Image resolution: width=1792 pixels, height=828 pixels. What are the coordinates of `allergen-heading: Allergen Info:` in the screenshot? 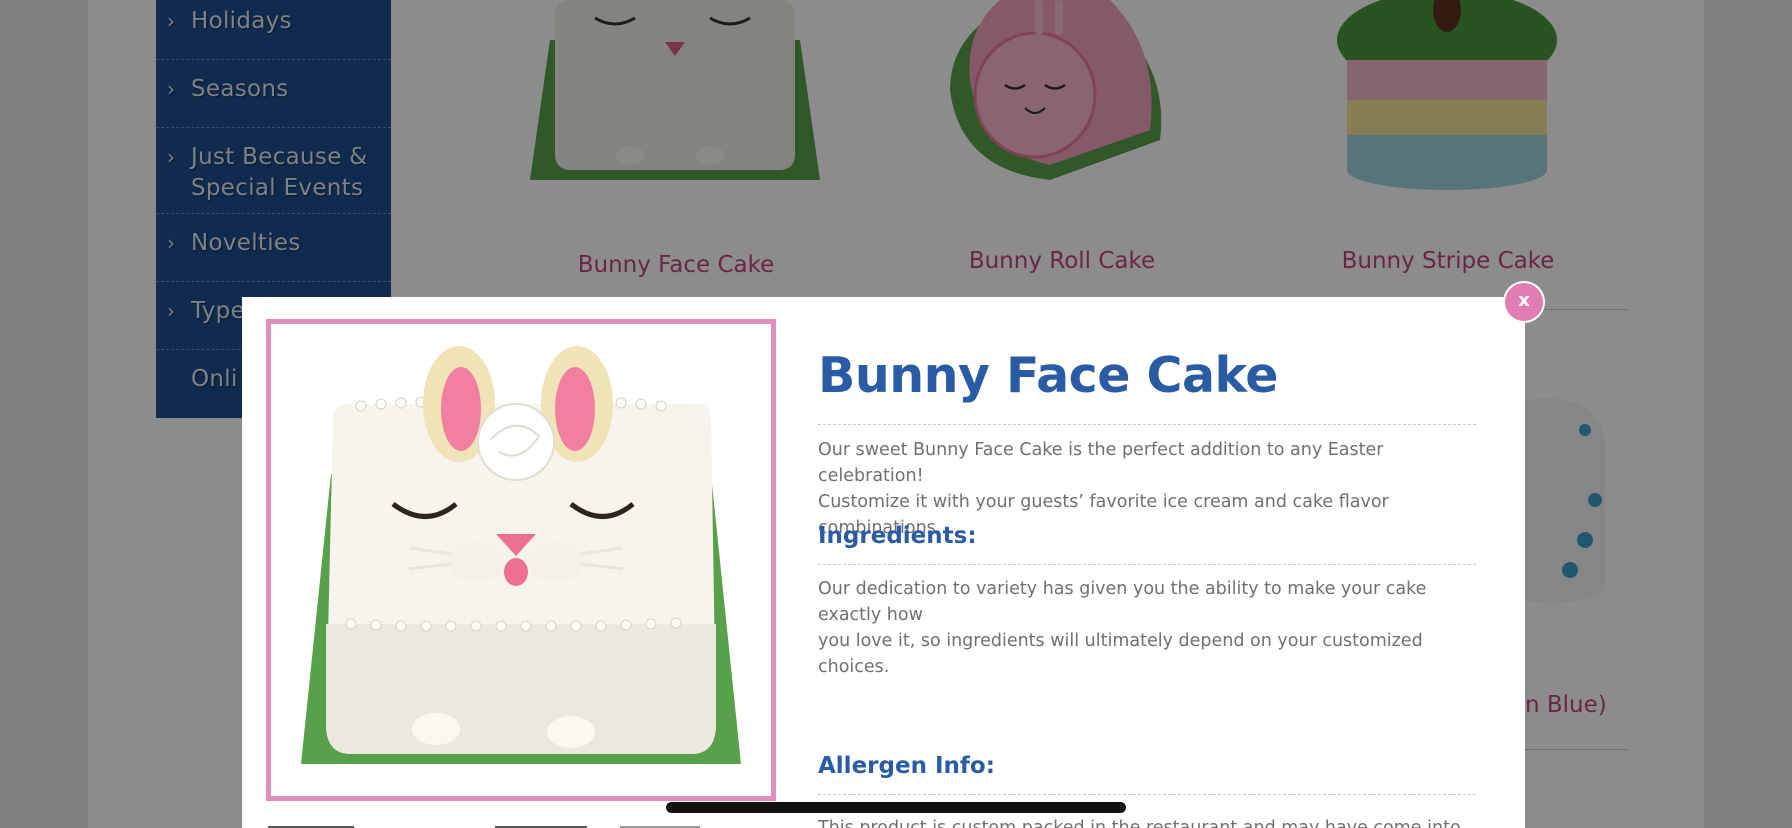 It's located at (906, 766).